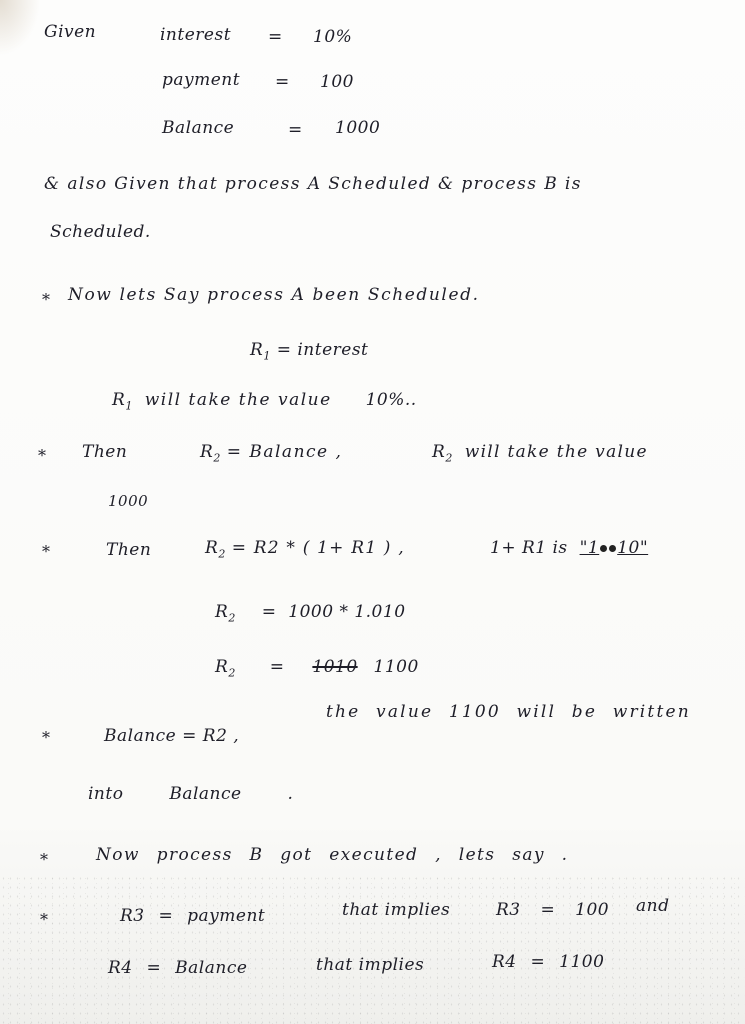  I want to click on struck-out-value: 1010, so click(335, 667).